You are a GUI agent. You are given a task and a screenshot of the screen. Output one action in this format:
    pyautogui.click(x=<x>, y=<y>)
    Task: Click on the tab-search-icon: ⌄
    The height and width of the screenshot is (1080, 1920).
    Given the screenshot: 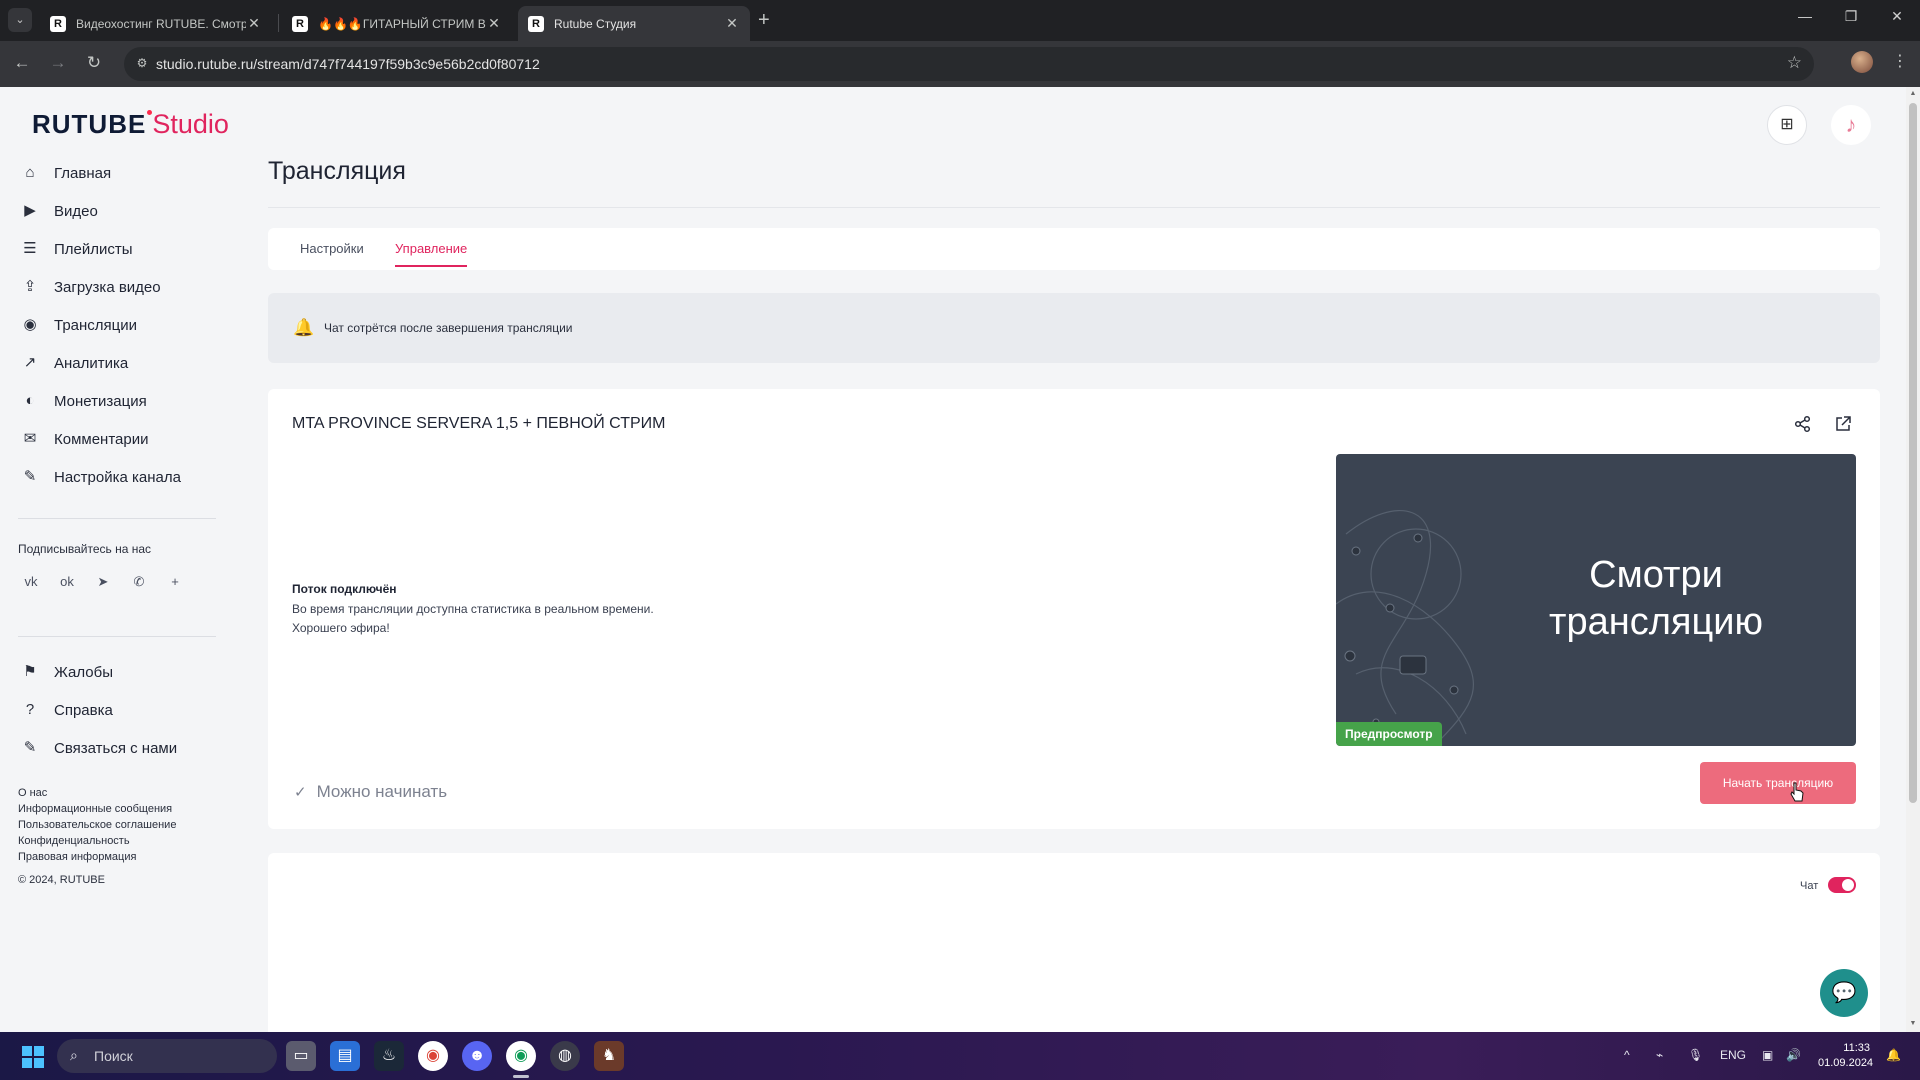 What is the action you would take?
    pyautogui.click(x=20, y=20)
    